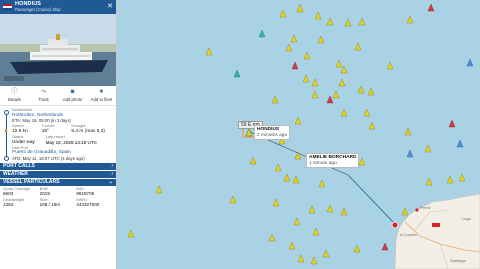  I want to click on particulars-section: VESSEL PARTICULARS ⌄, so click(58, 181).